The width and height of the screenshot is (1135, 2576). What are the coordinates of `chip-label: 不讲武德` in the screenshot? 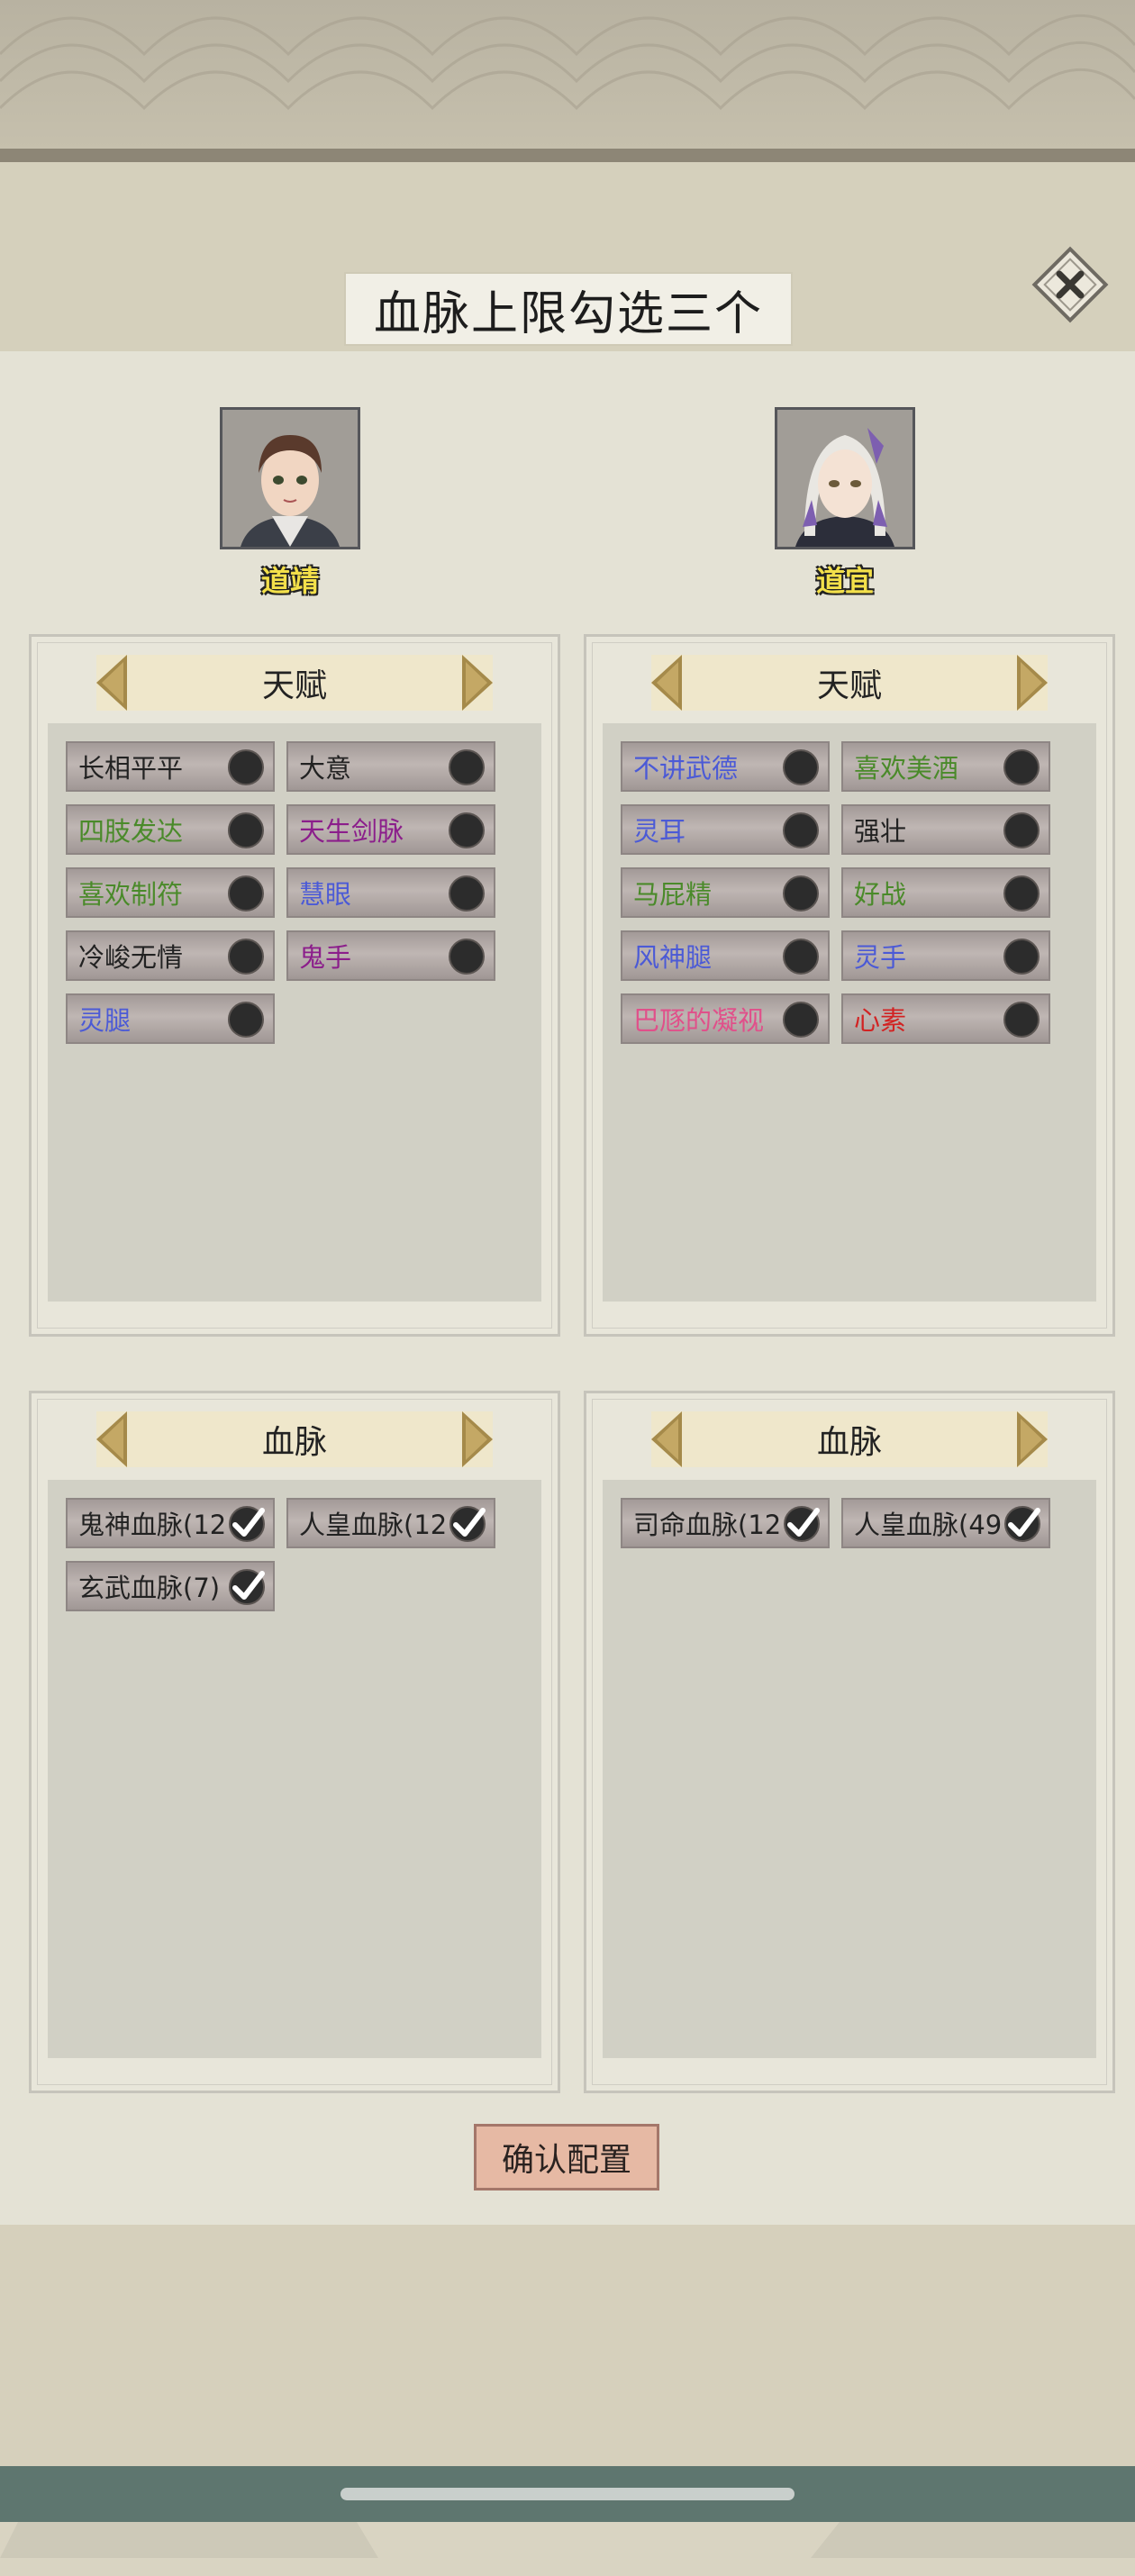 It's located at (686, 768).